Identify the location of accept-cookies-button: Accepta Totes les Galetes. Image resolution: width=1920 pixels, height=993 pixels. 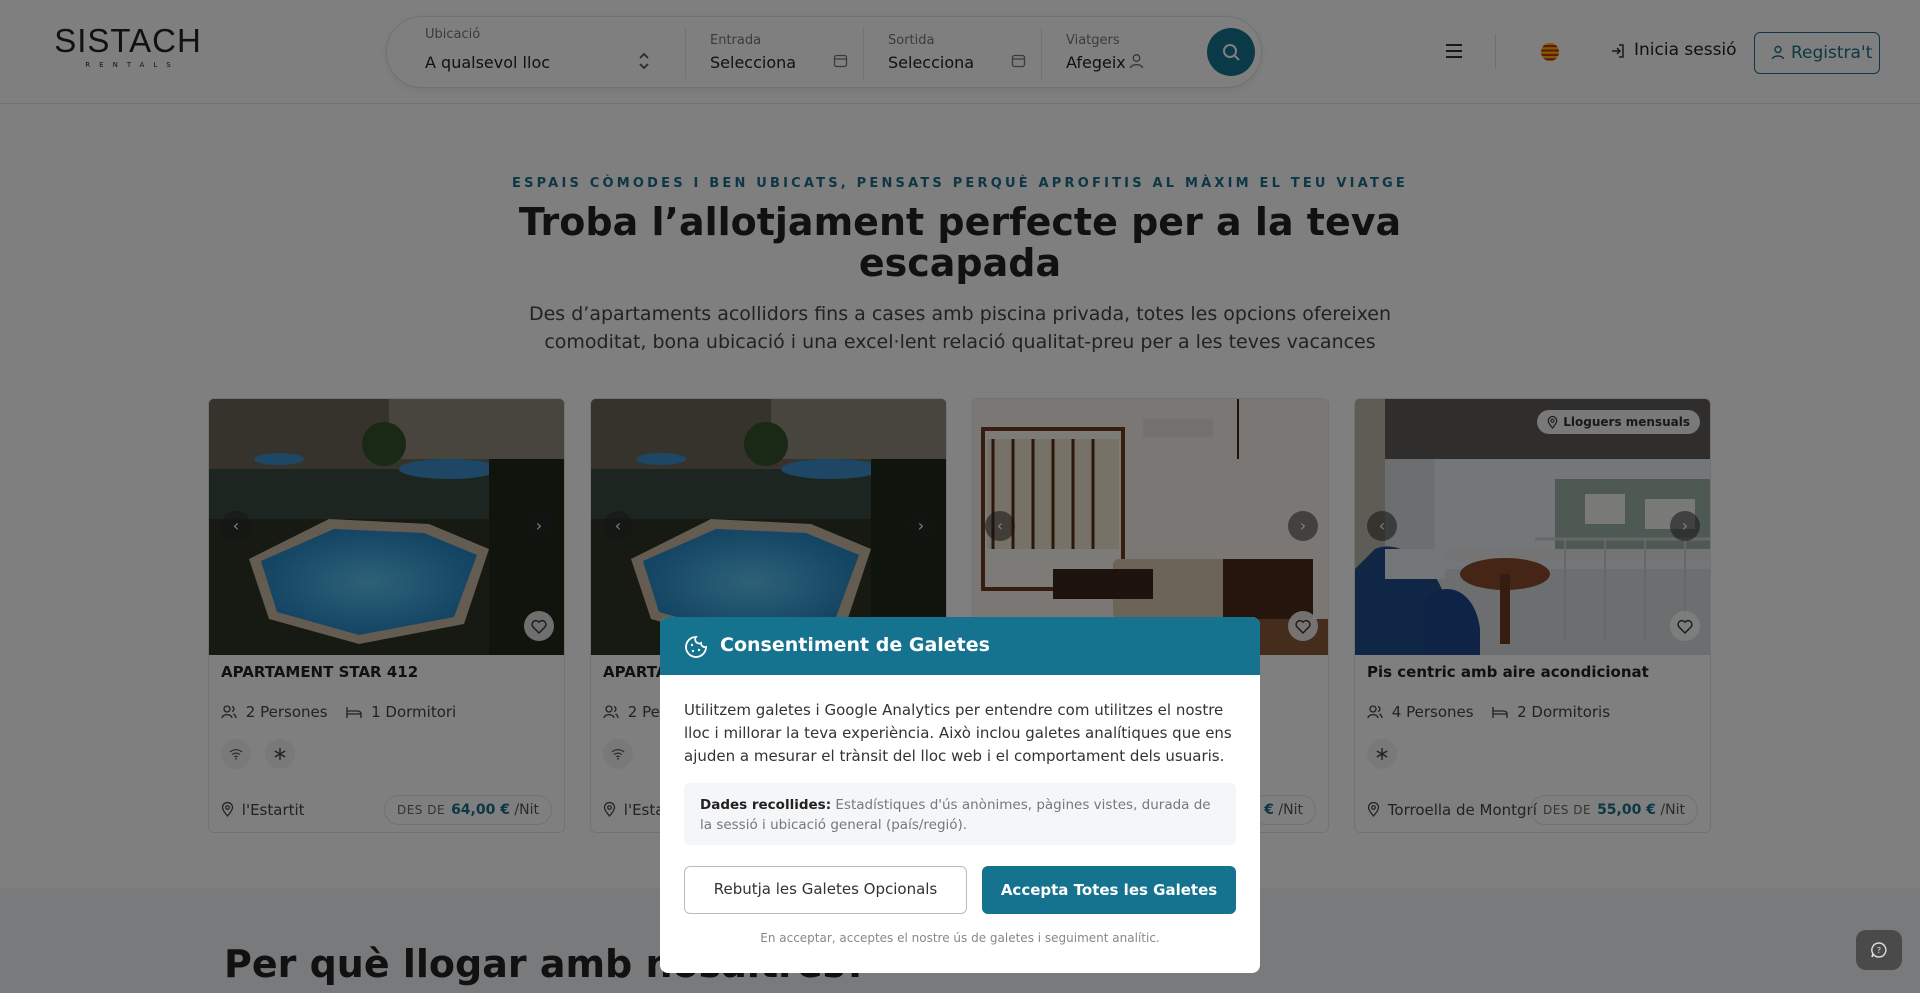
(1109, 890).